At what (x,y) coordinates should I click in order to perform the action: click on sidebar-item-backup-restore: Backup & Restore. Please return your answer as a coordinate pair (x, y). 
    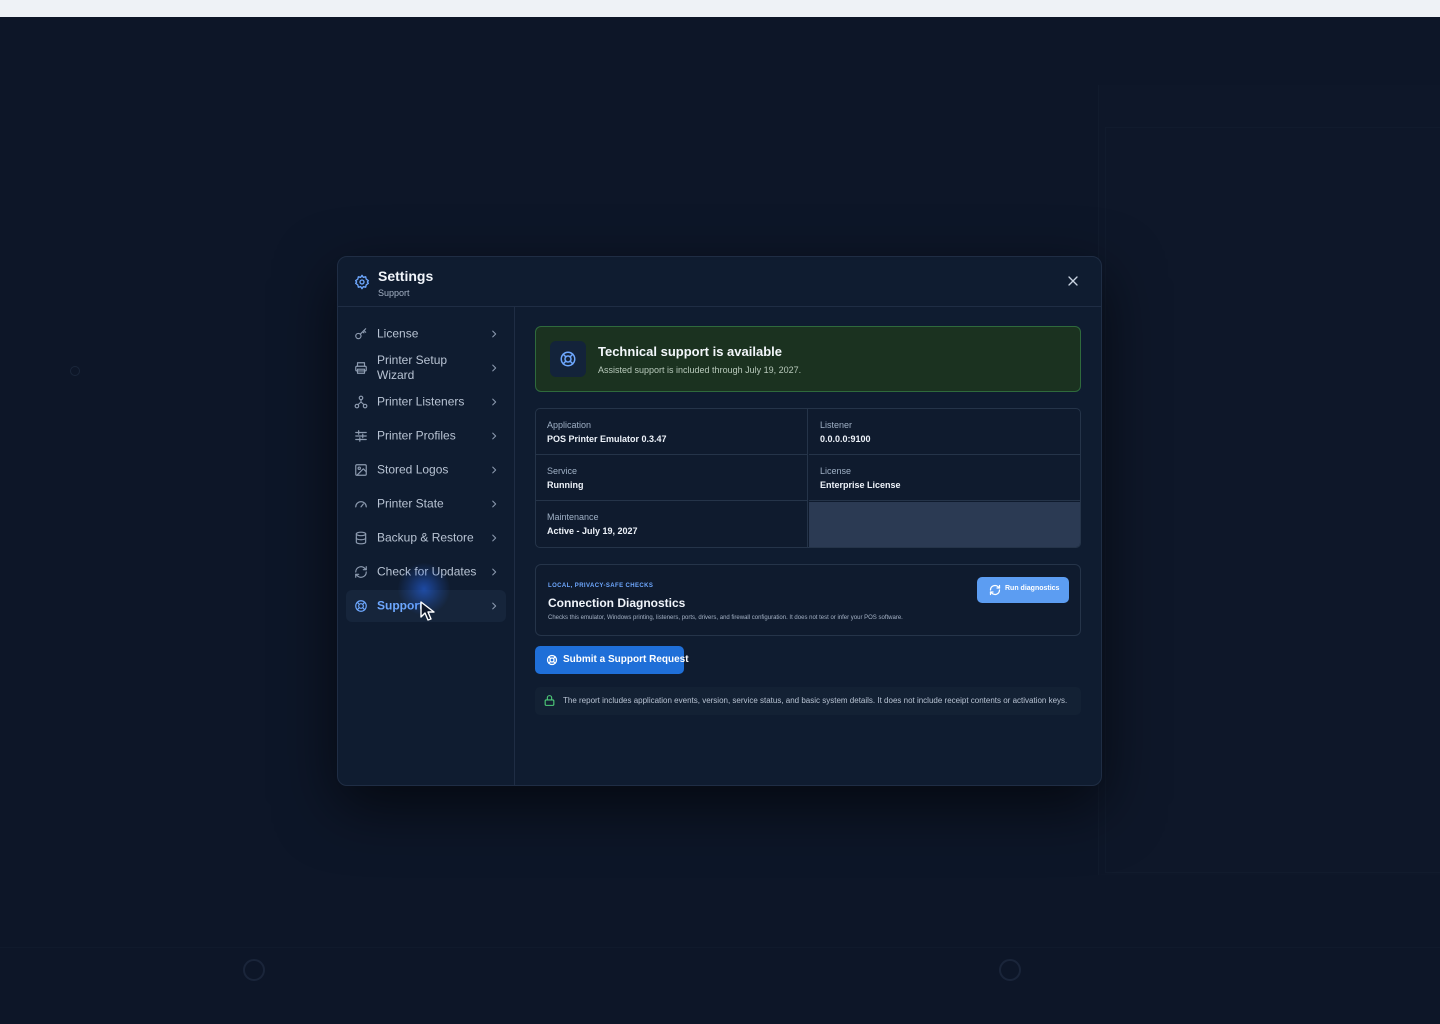
    Looking at the image, I should click on (426, 538).